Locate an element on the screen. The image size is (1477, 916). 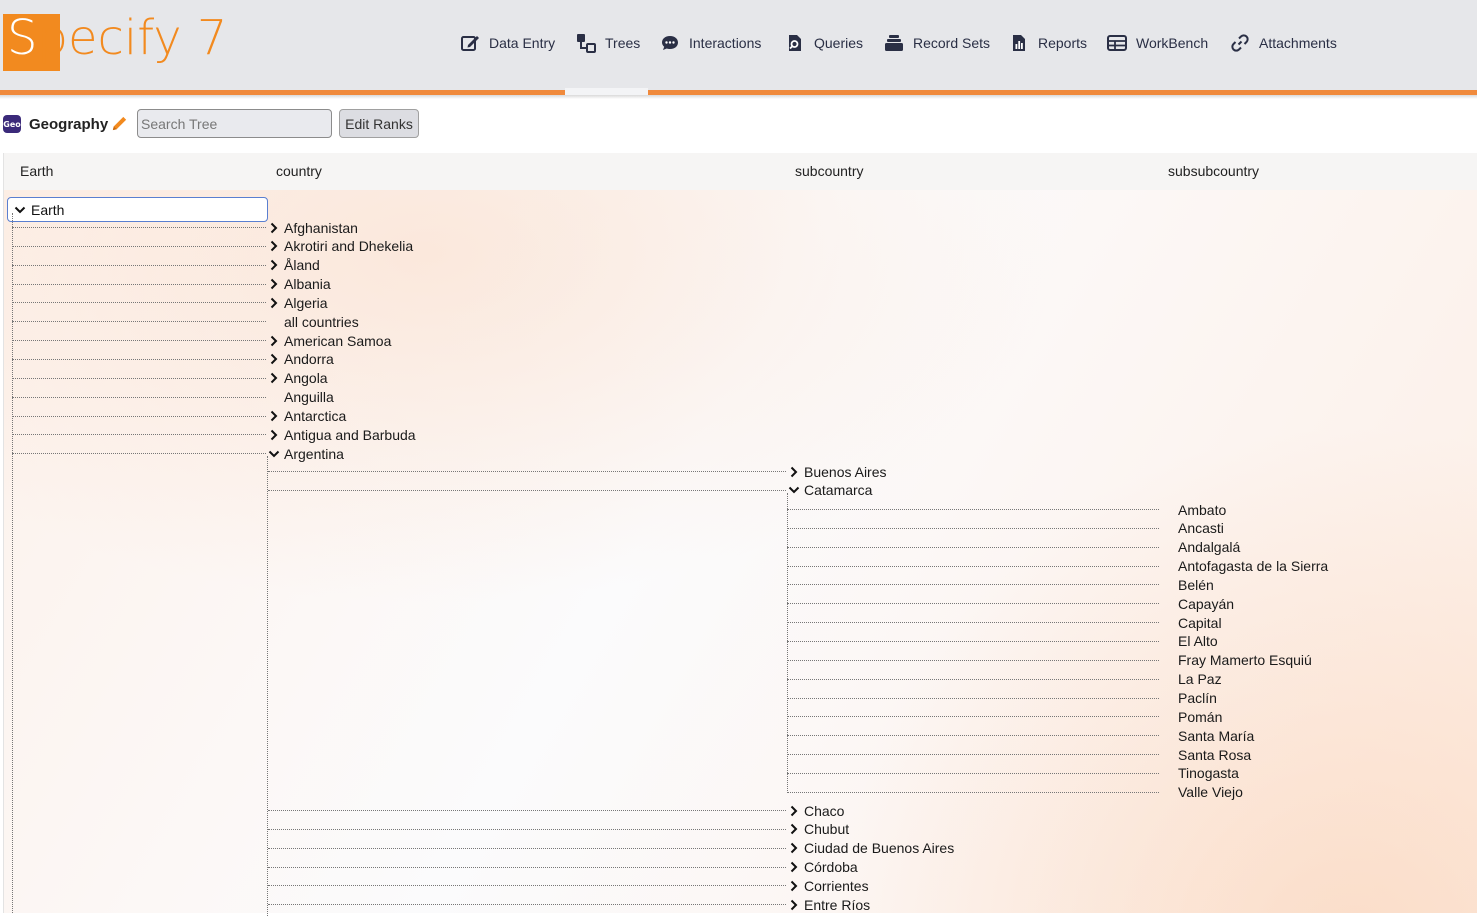
node-label: Belén is located at coordinates (1196, 584).